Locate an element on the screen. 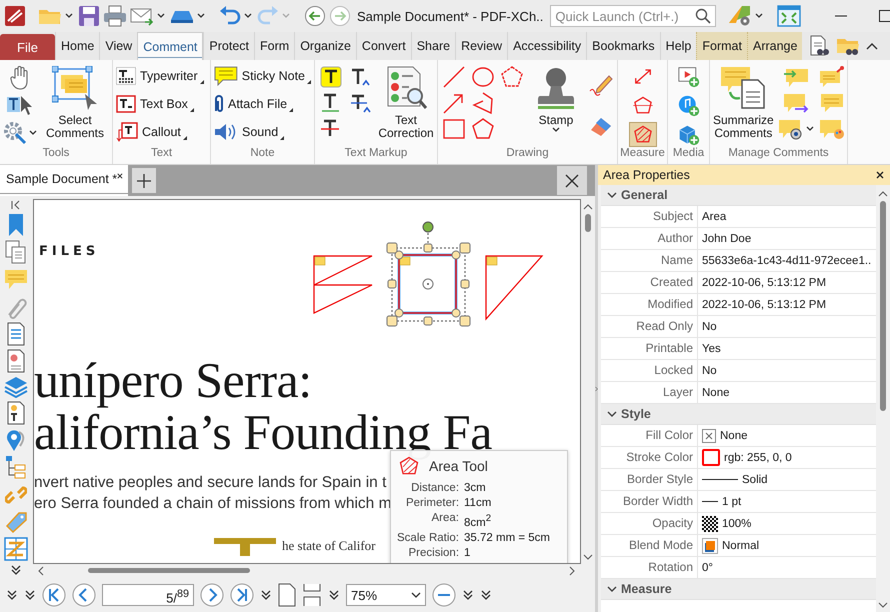 The width and height of the screenshot is (890, 612). pentagon-icon is located at coordinates (483, 129).